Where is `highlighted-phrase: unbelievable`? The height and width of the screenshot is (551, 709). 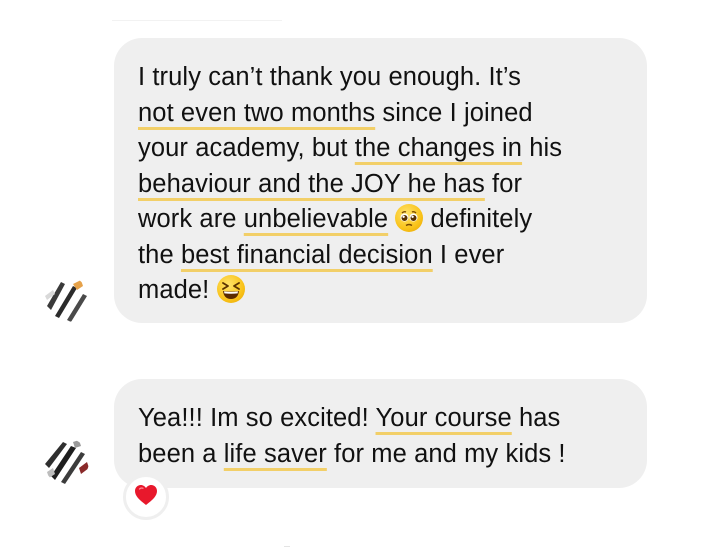
highlighted-phrase: unbelievable is located at coordinates (316, 219).